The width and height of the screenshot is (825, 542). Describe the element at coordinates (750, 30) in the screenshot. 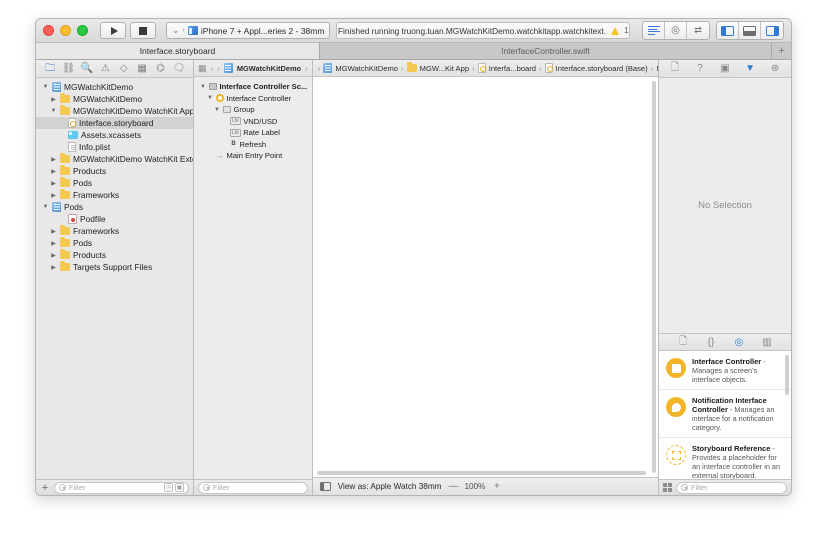

I see `toggle-debug-button` at that location.